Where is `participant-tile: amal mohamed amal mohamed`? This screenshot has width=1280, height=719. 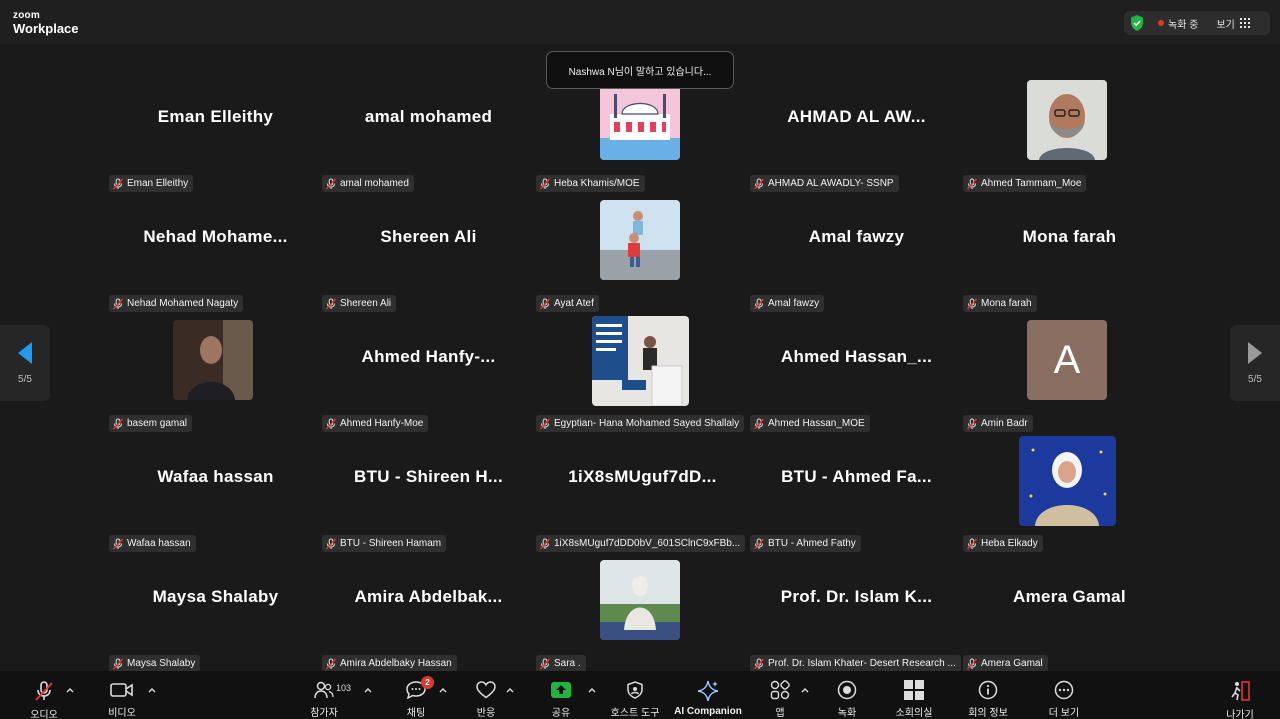 participant-tile: amal mohamed amal mohamed is located at coordinates (428, 140).